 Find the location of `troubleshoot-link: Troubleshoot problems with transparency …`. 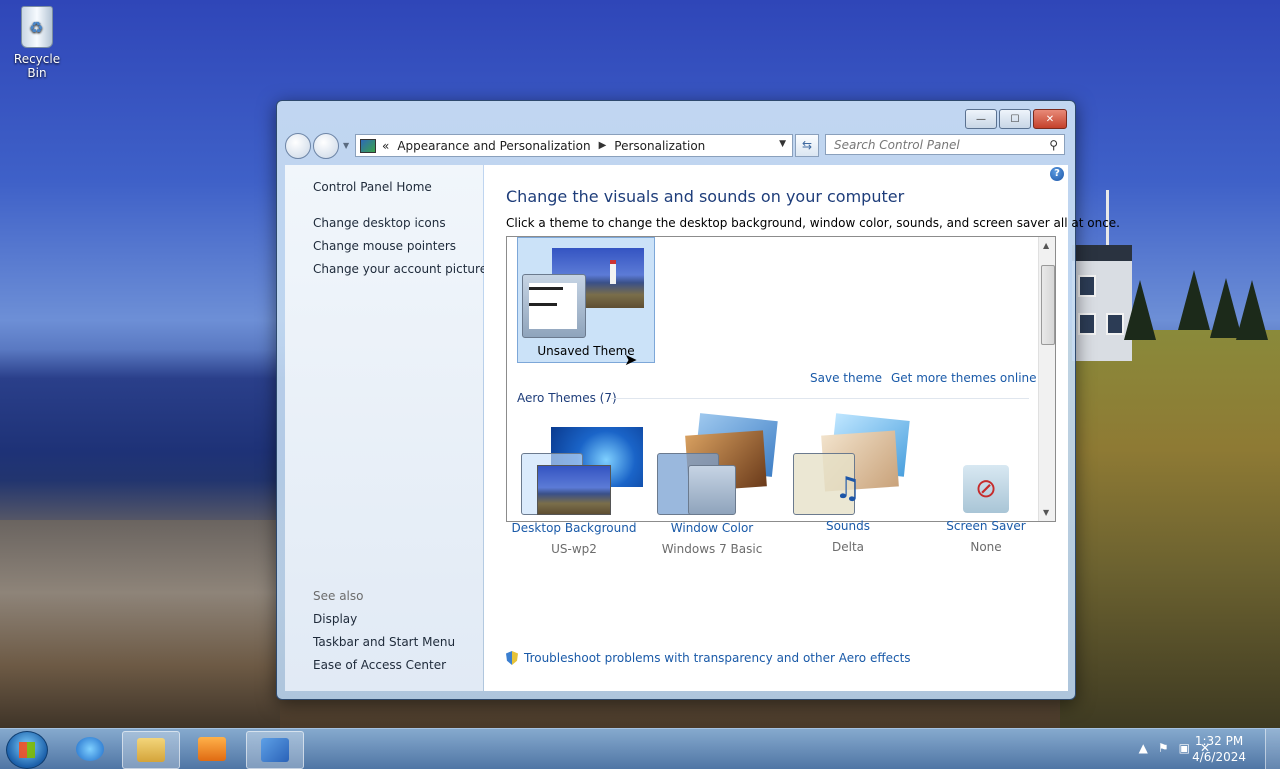

troubleshoot-link: Troubleshoot problems with transparency … is located at coordinates (717, 658).